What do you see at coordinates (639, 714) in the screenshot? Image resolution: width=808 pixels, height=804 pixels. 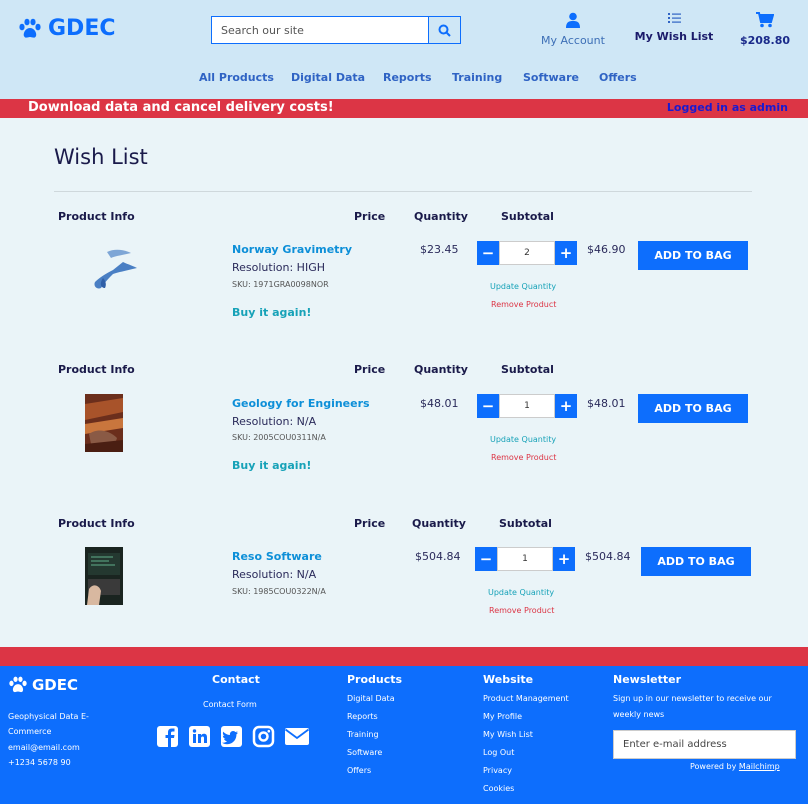 I see `newsletter-description: weekly news` at bounding box center [639, 714].